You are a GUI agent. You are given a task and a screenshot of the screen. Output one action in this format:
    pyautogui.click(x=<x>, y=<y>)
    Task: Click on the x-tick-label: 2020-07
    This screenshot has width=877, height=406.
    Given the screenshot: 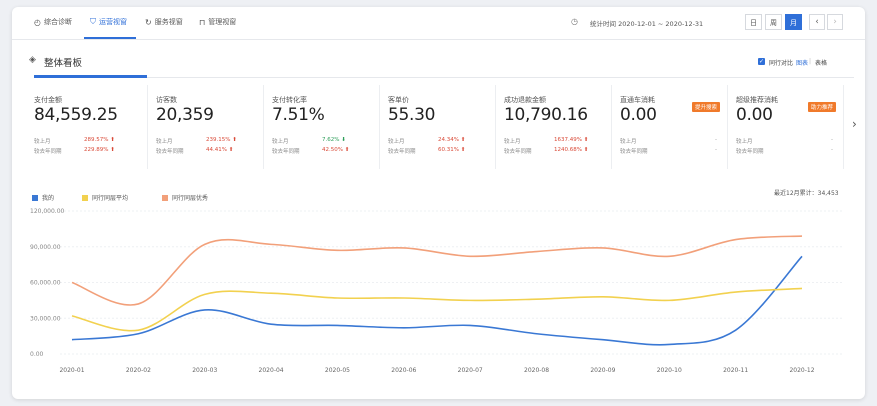 What is the action you would take?
    pyautogui.click(x=470, y=370)
    